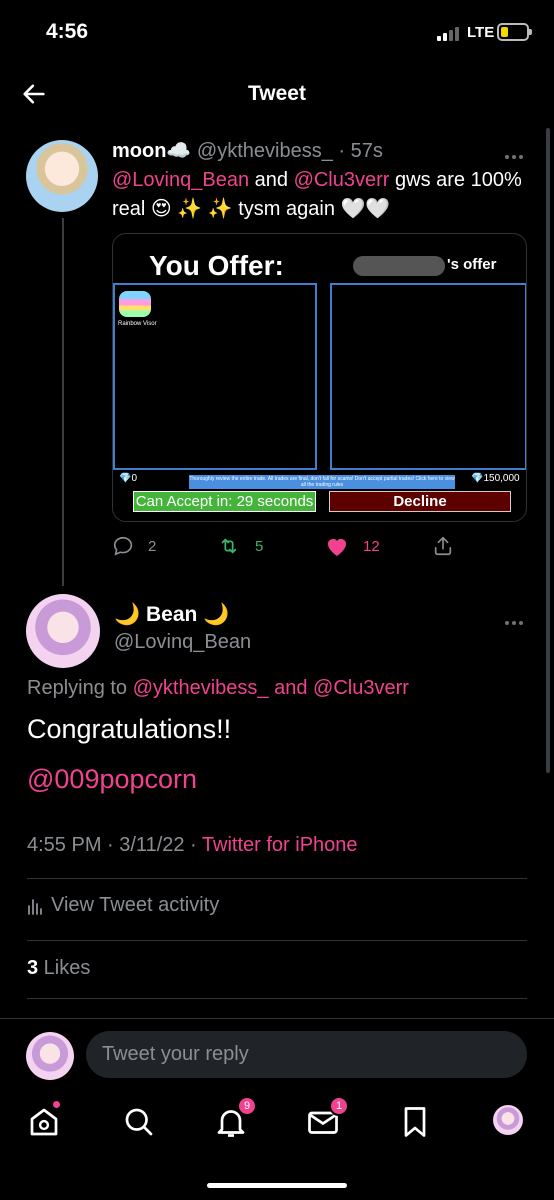 This screenshot has width=554, height=1200. I want to click on mention-link: @009popcorn, so click(112, 779).